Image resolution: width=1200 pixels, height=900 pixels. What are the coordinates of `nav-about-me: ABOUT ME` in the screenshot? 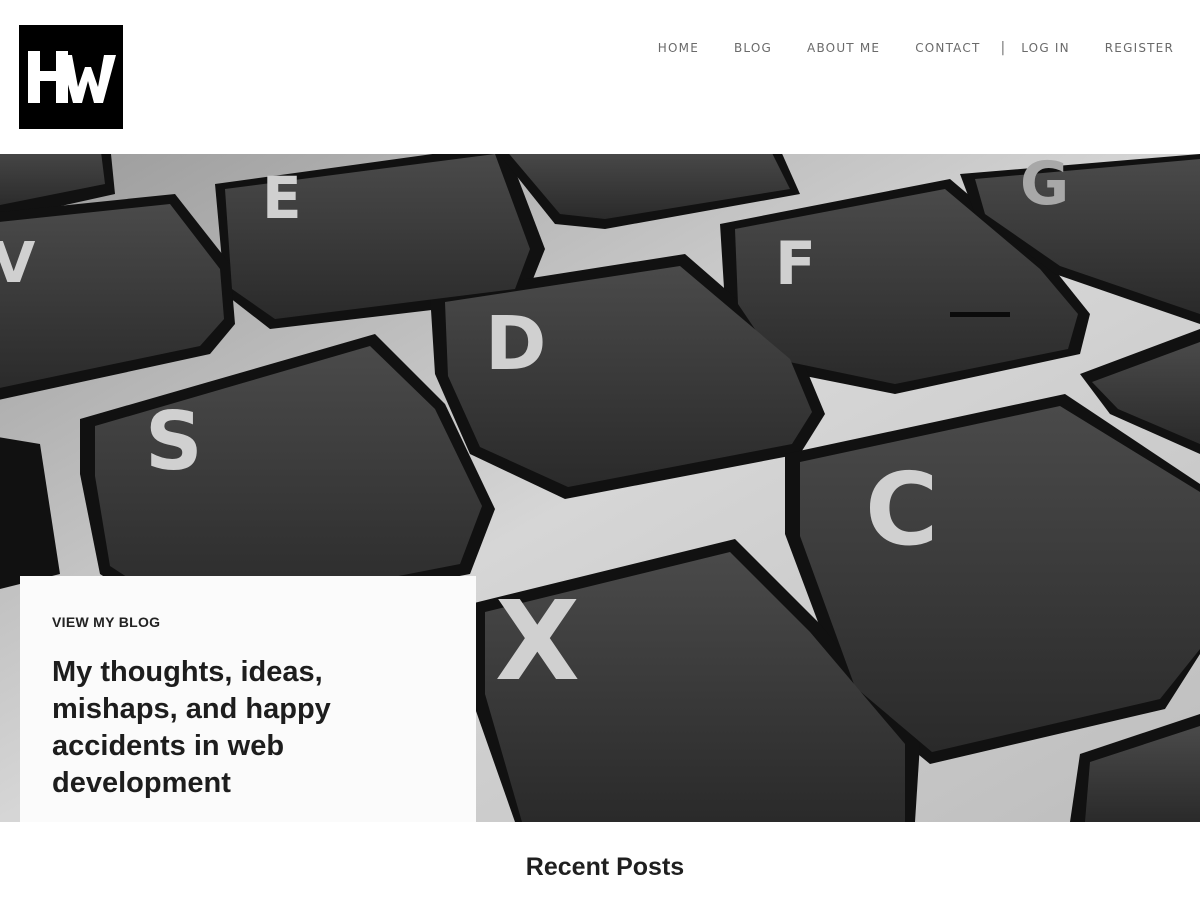 It's located at (843, 48).